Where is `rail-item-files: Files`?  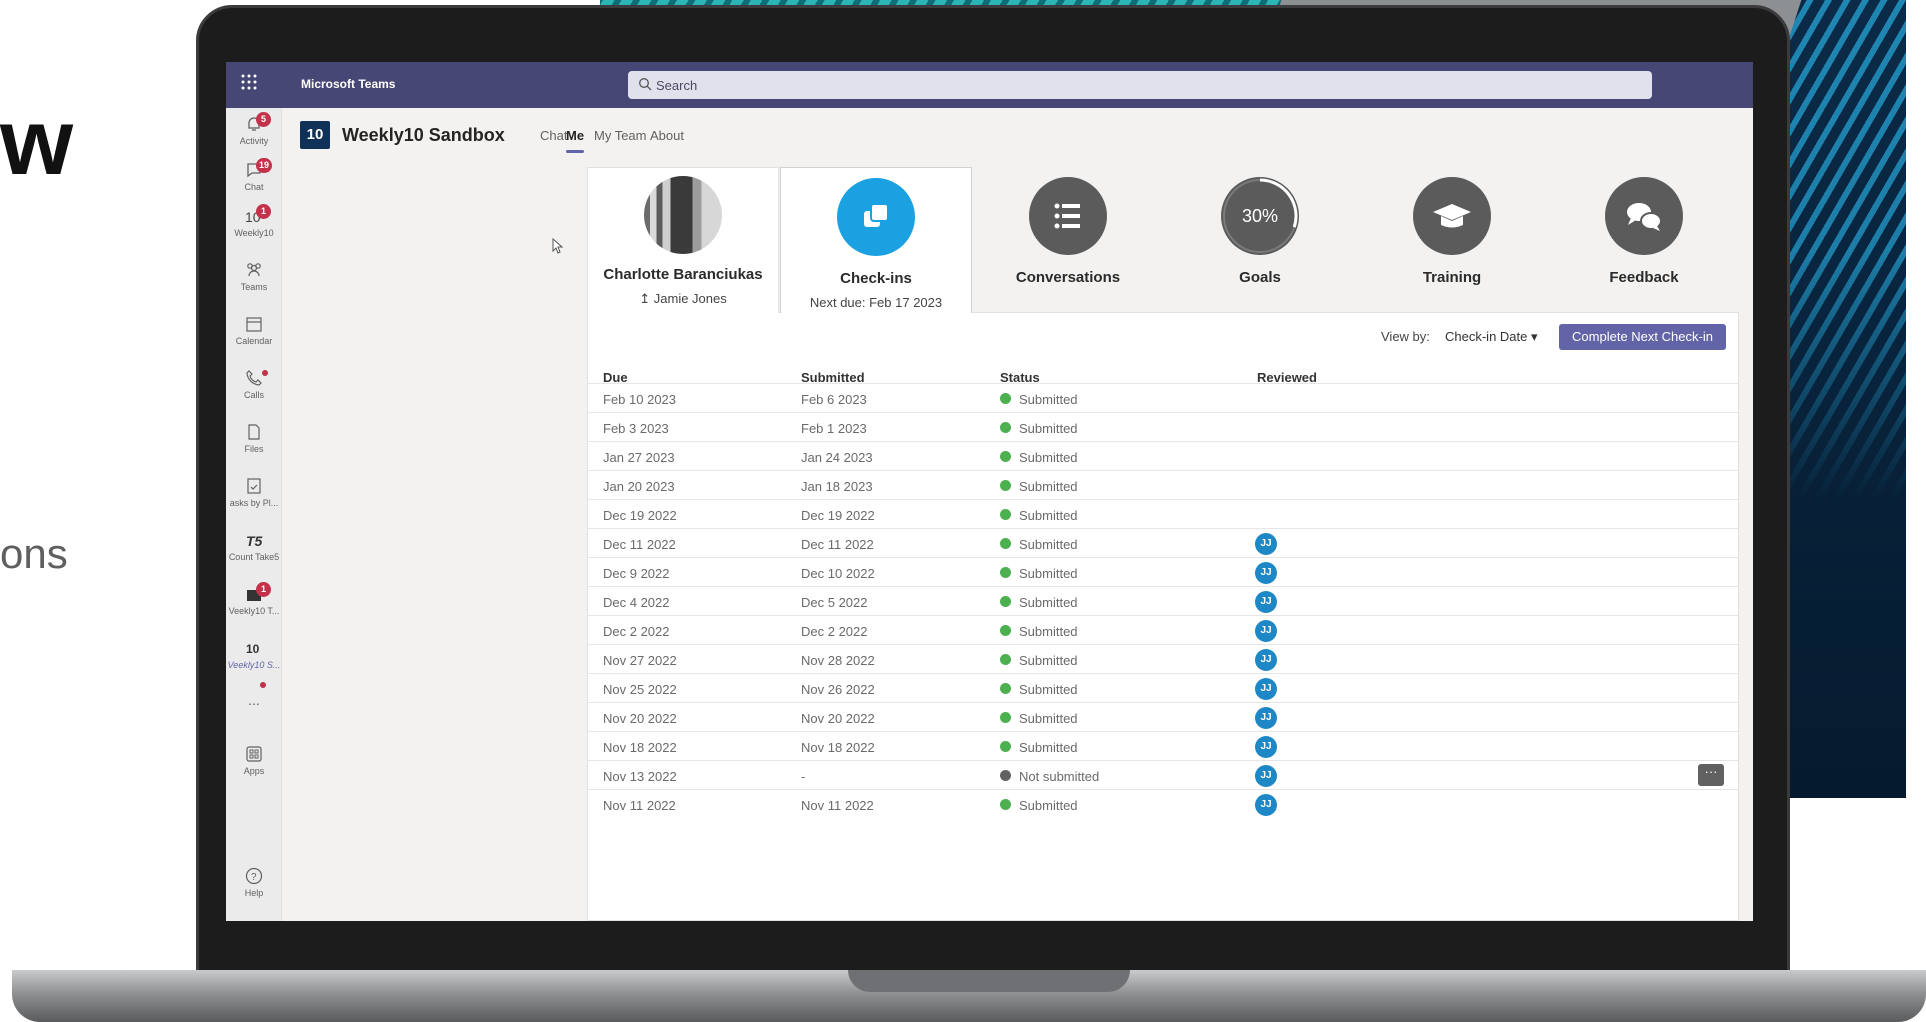 rail-item-files: Files is located at coordinates (254, 443).